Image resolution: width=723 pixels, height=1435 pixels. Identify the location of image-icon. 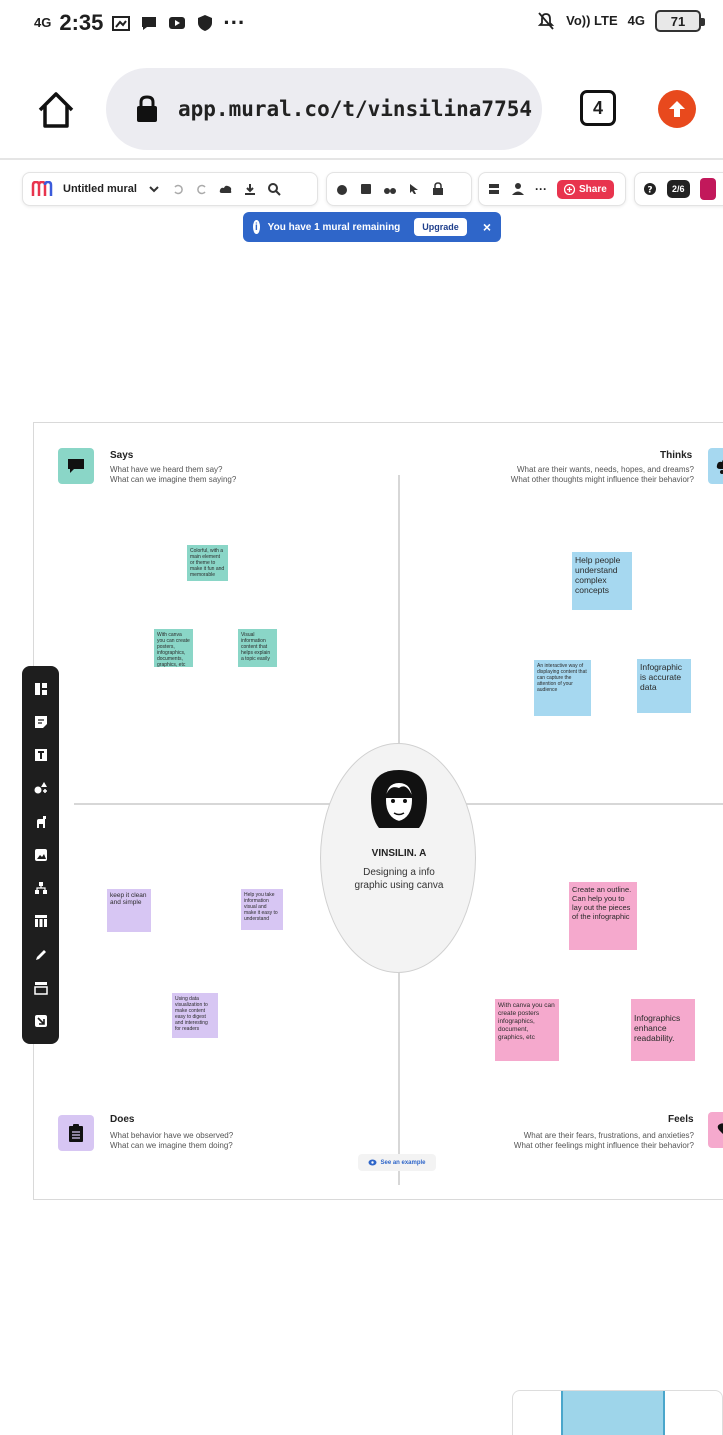
(41, 855).